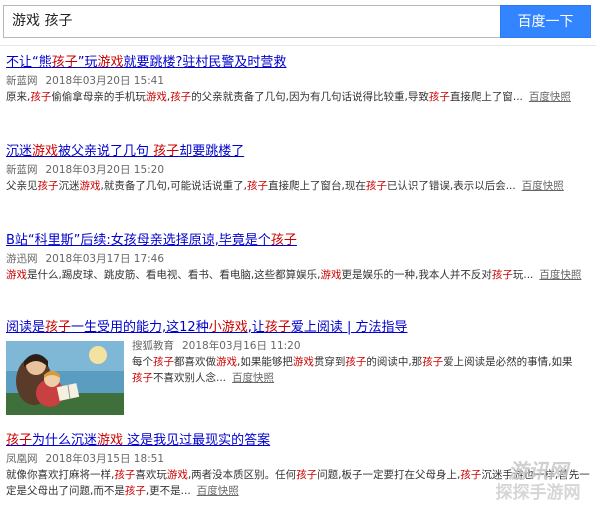 The height and width of the screenshot is (512, 596). Describe the element at coordinates (298, 240) in the screenshot. I see `result-title-link: B站“科里斯”后续:女孩母亲选择原谅,毕竟是个孩子` at that location.